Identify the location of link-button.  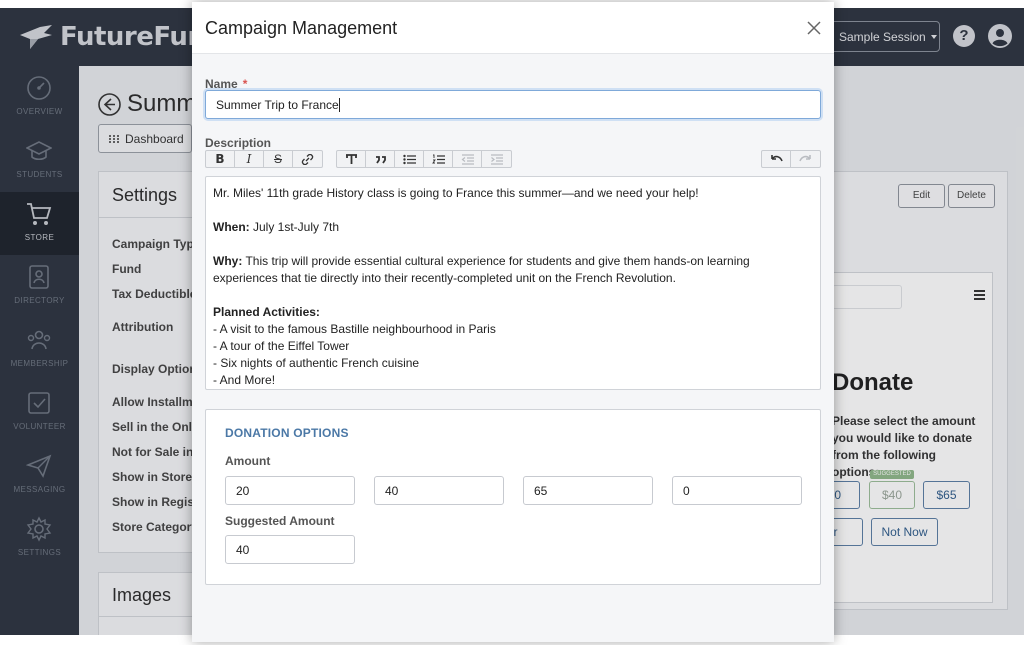
(307, 159).